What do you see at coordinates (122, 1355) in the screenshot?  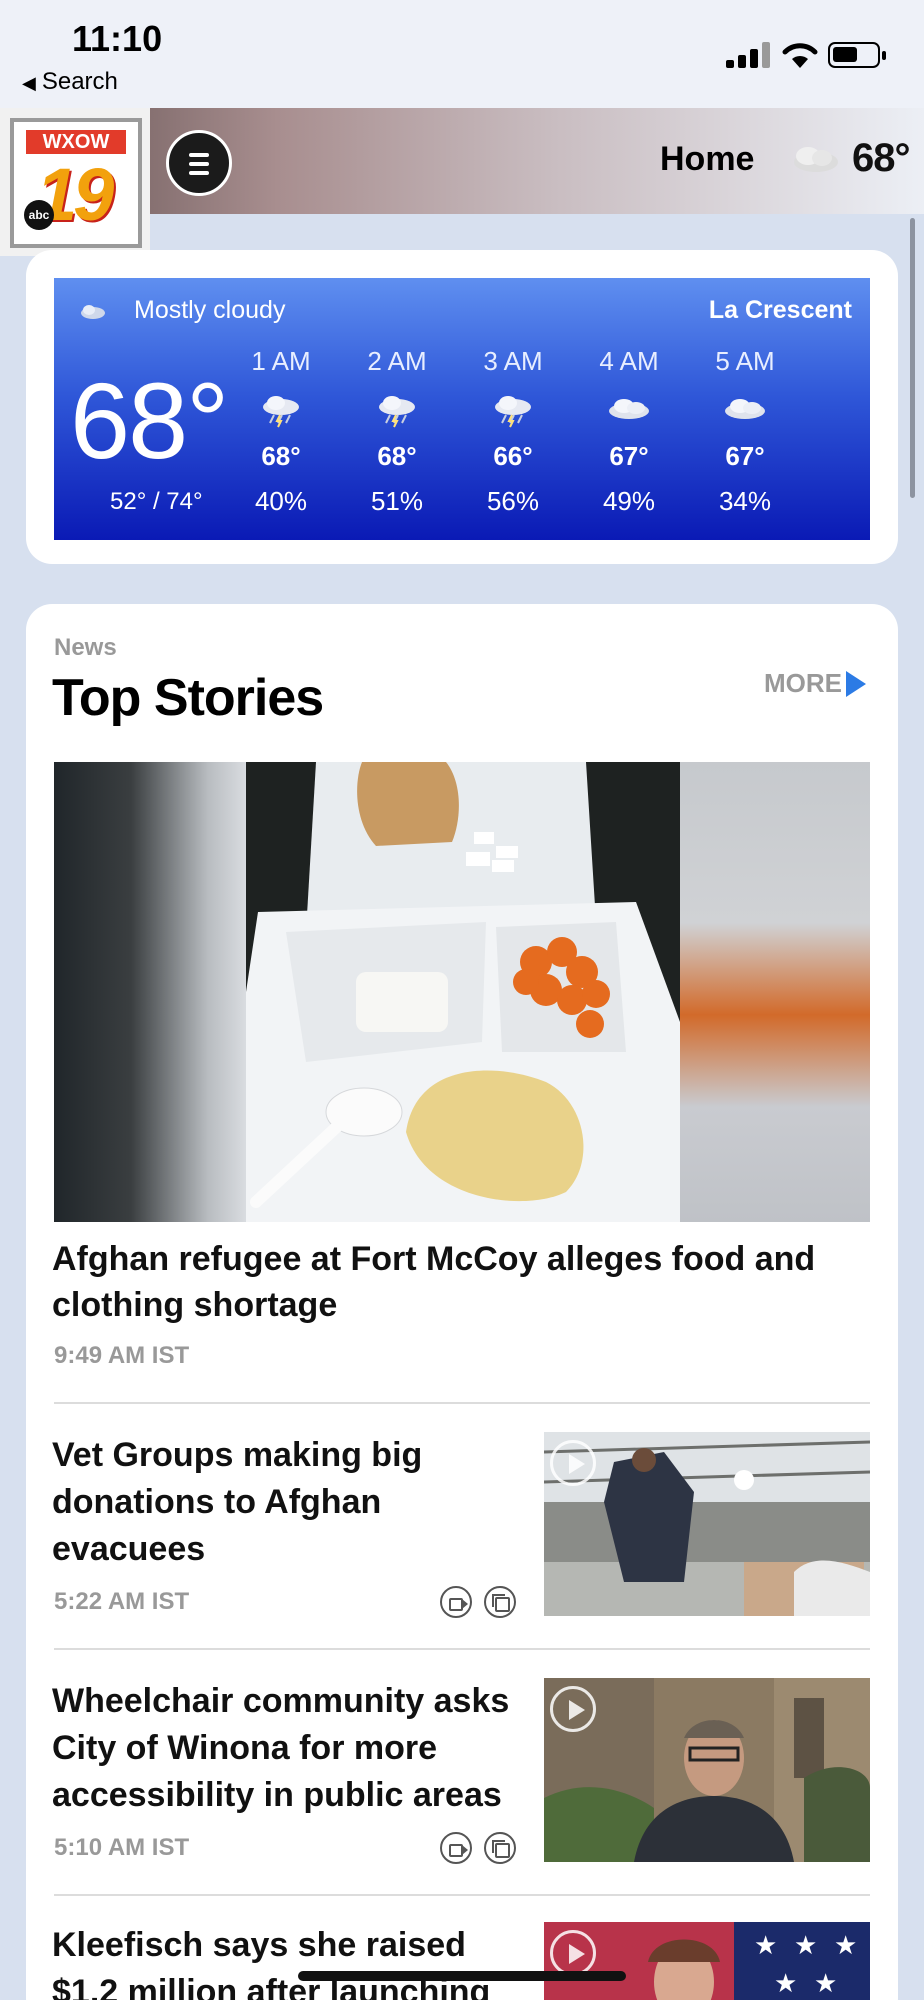 I see `hero-story-time: 9:49 AM IST` at bounding box center [122, 1355].